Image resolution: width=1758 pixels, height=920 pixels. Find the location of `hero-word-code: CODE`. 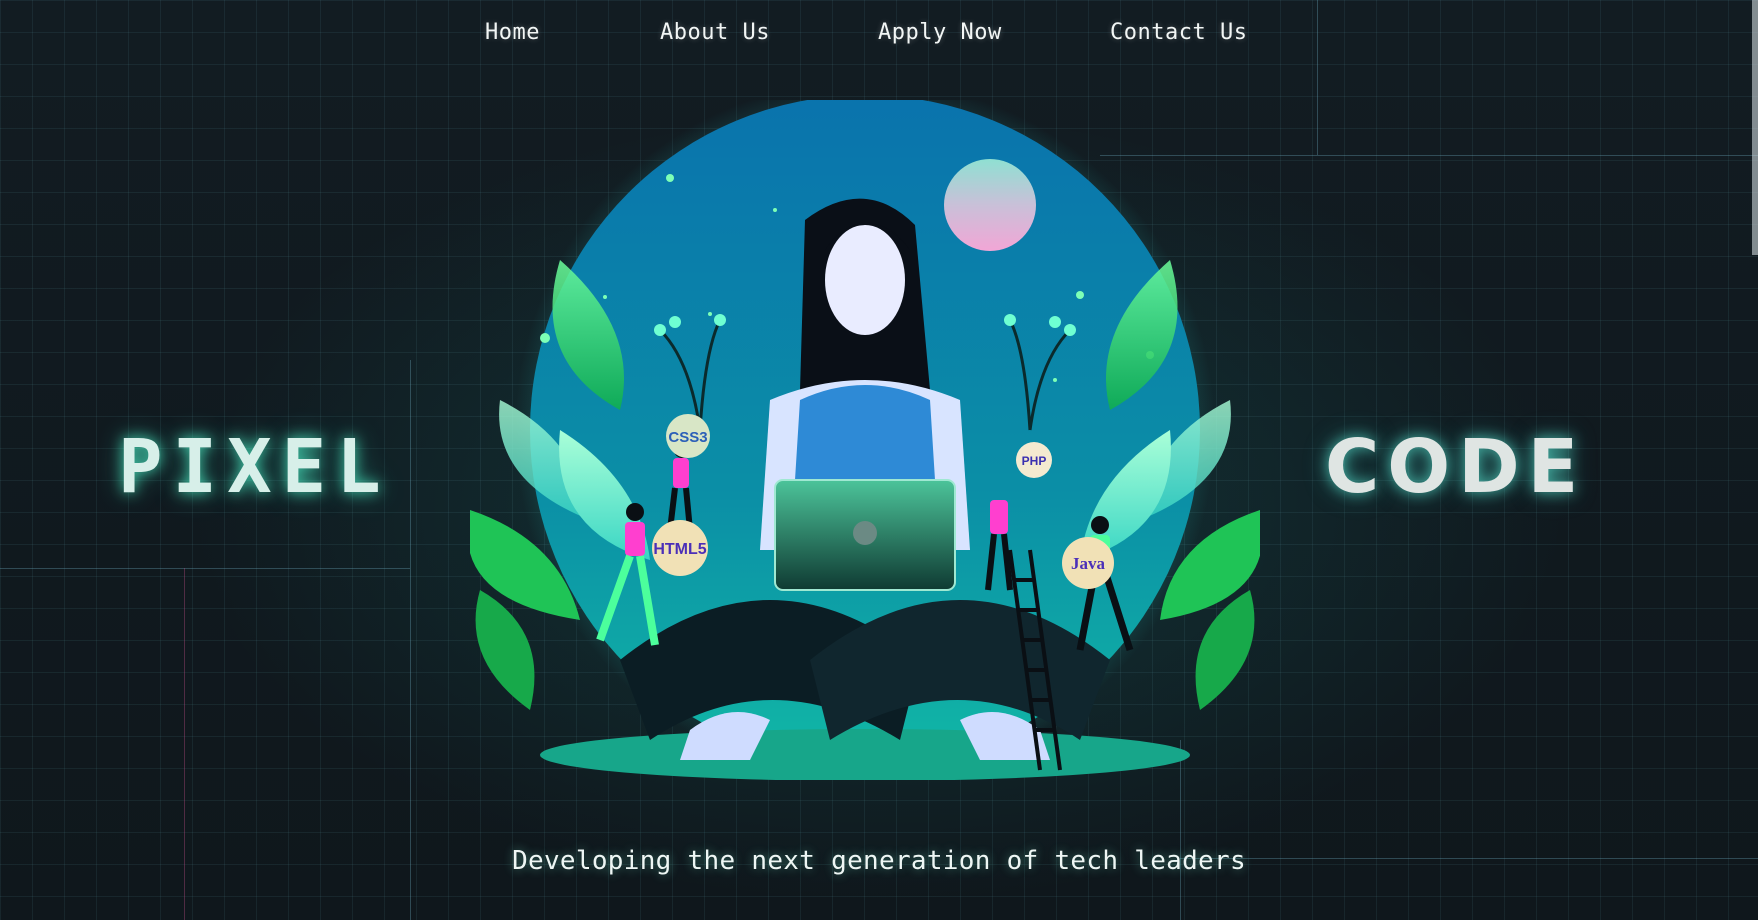

hero-word-code: CODE is located at coordinates (1456, 467).